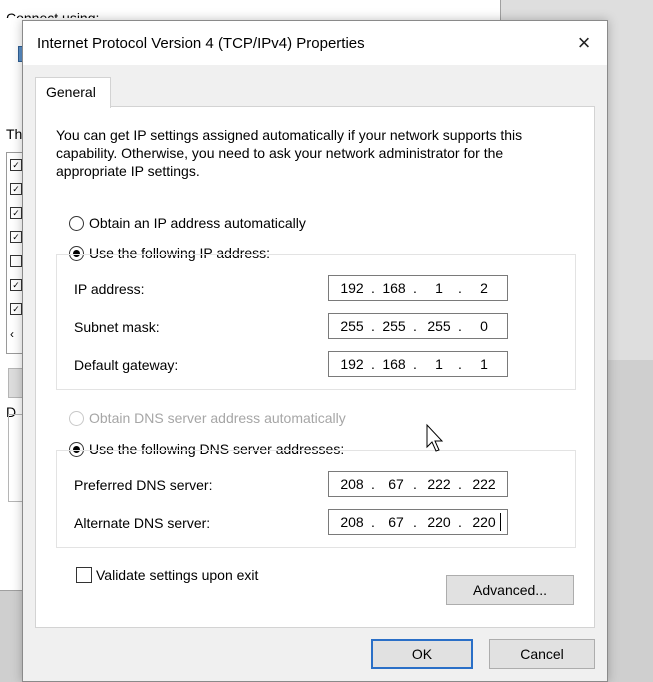 This screenshot has width=653, height=682. I want to click on ok-button: OK, so click(422, 654).